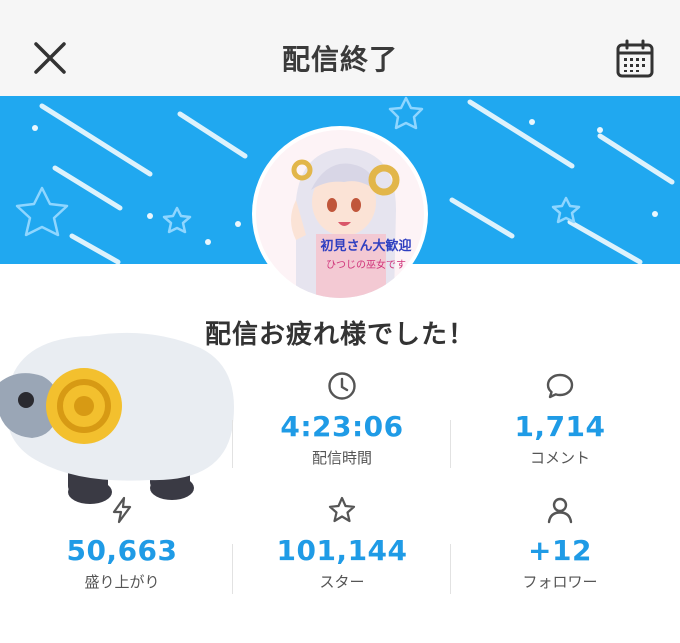 The height and width of the screenshot is (643, 680). Describe the element at coordinates (560, 386) in the screenshot. I see `speech-bubble-icon` at that location.